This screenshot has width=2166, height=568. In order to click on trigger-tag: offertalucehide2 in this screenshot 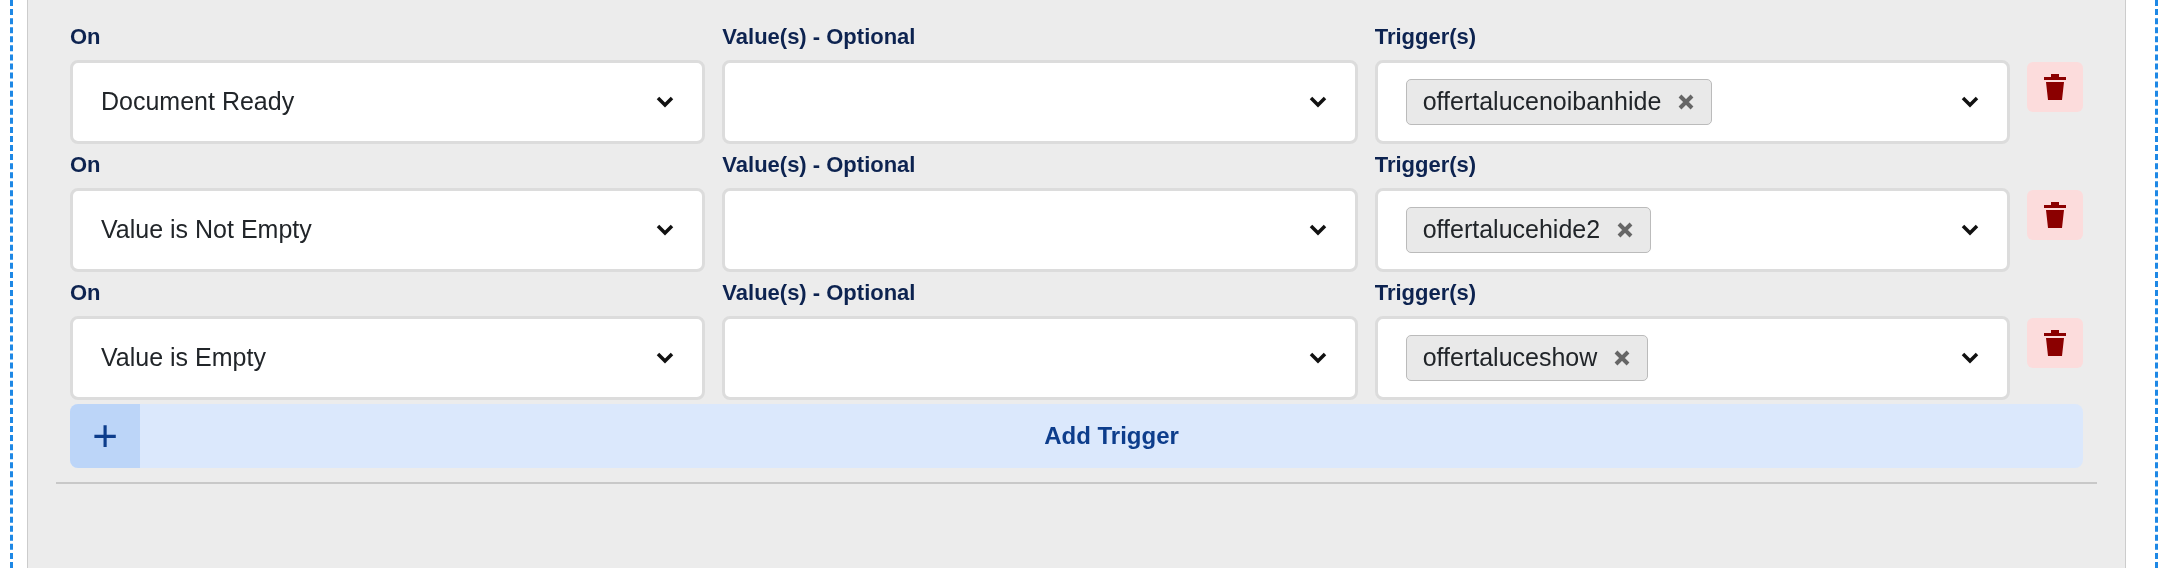, I will do `click(1528, 230)`.